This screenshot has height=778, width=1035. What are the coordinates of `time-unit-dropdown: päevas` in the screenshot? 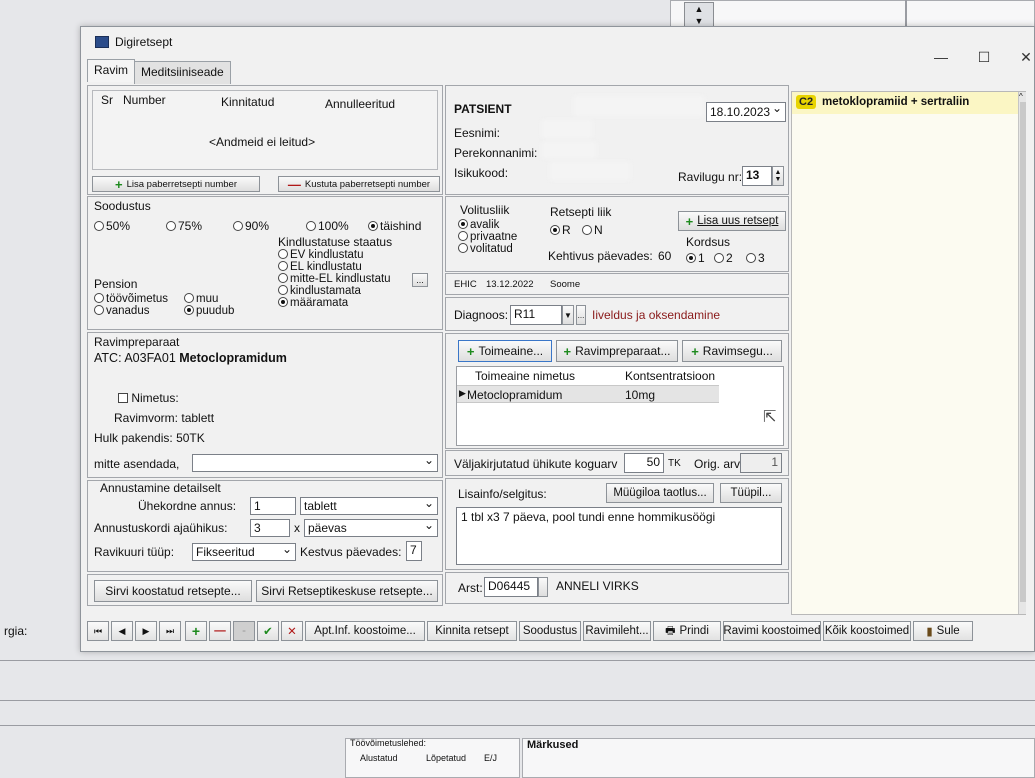 It's located at (371, 528).